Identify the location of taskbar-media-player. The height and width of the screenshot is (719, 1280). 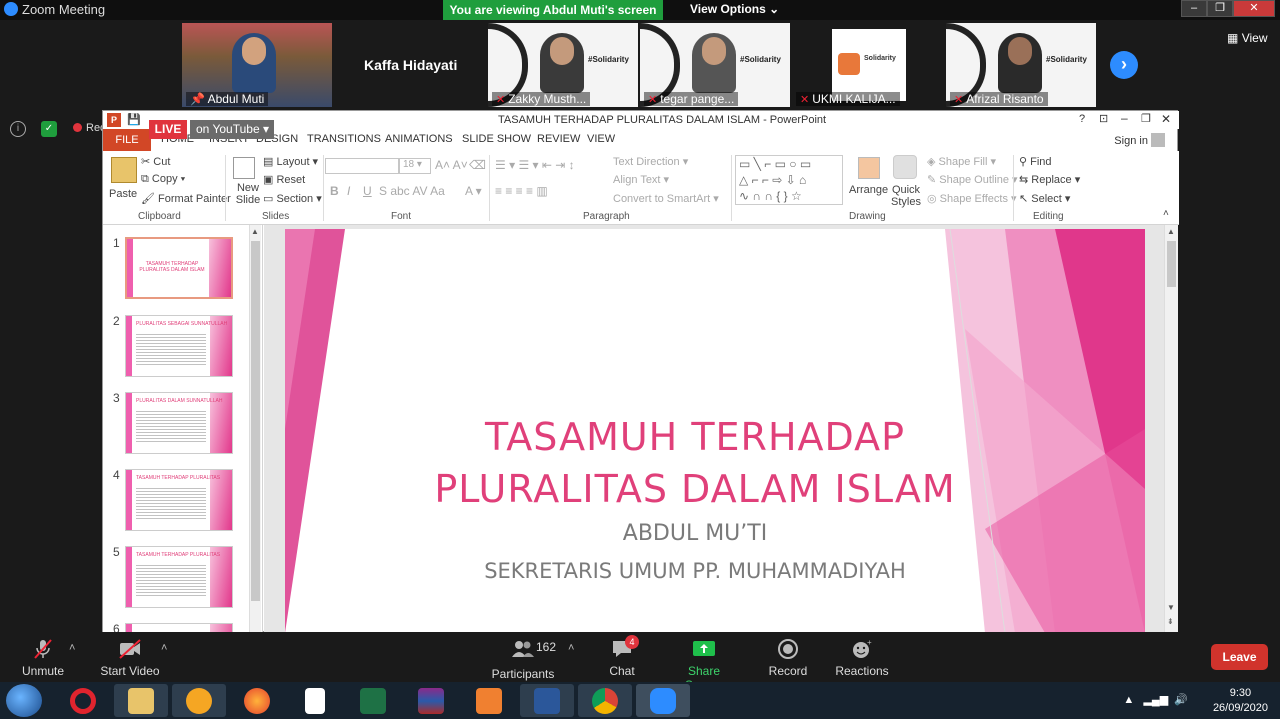
(489, 700).